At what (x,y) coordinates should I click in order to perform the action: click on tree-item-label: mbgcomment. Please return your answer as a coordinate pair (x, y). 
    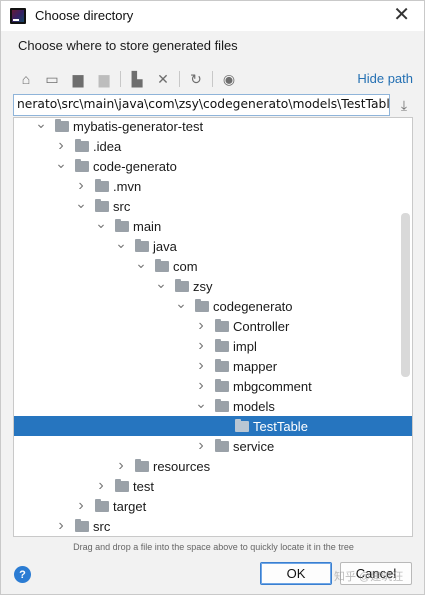
    Looking at the image, I should click on (272, 386).